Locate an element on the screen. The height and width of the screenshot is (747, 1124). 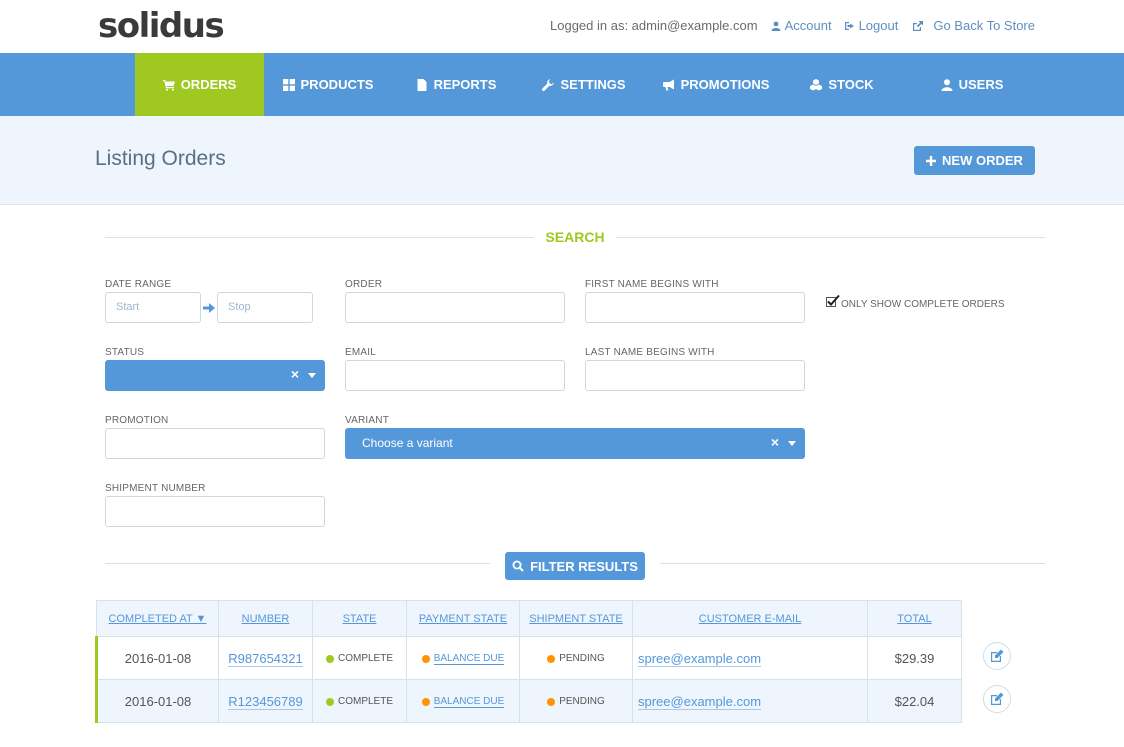
filter-divider-left is located at coordinates (297, 563).